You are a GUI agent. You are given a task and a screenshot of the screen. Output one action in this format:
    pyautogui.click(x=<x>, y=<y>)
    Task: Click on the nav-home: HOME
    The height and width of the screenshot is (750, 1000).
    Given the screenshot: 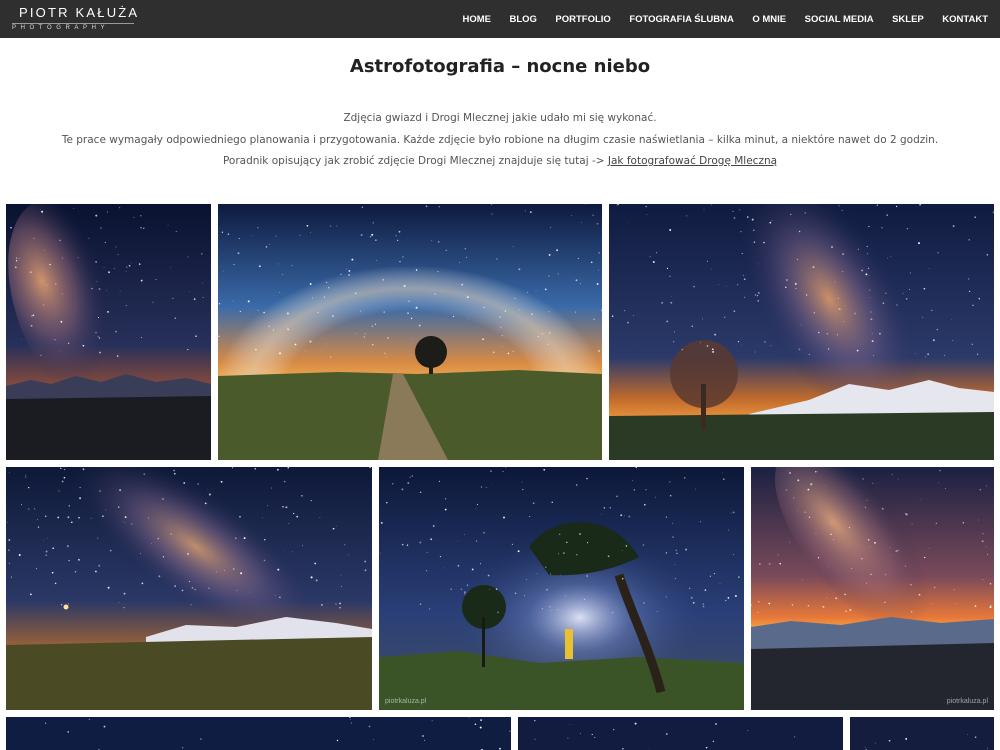 What is the action you would take?
    pyautogui.click(x=476, y=19)
    